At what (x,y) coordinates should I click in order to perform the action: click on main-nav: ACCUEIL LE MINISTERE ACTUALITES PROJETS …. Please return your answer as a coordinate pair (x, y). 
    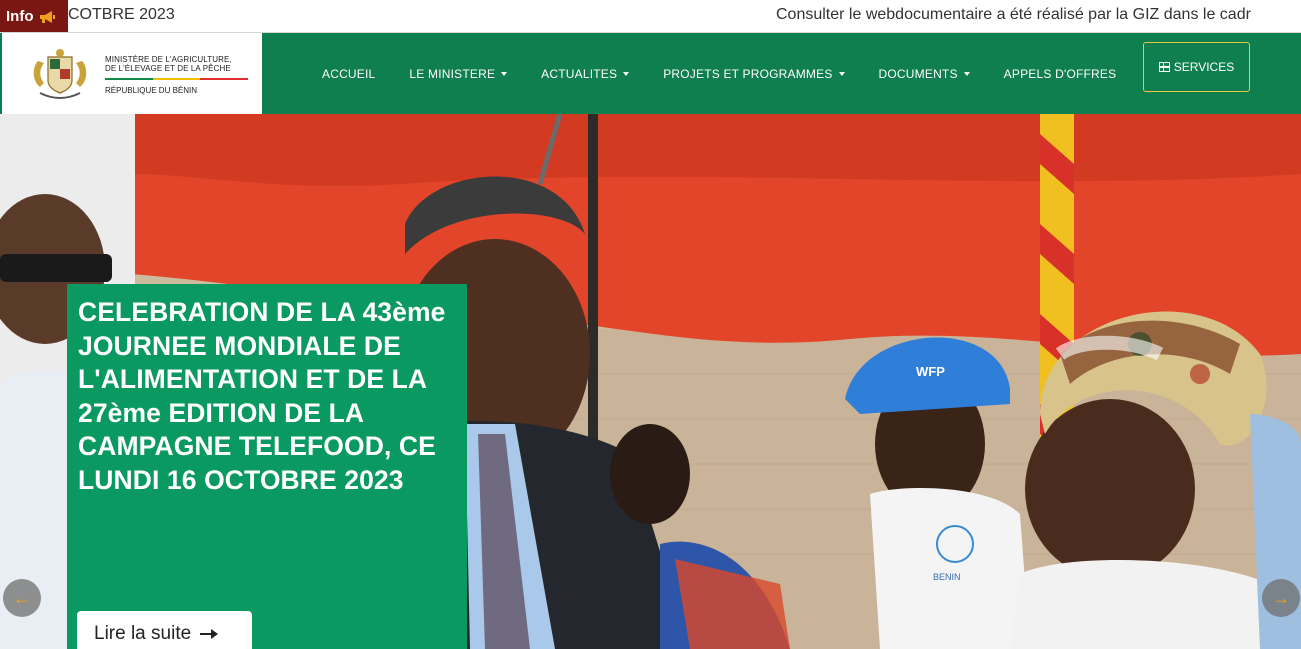
    Looking at the image, I should click on (719, 73).